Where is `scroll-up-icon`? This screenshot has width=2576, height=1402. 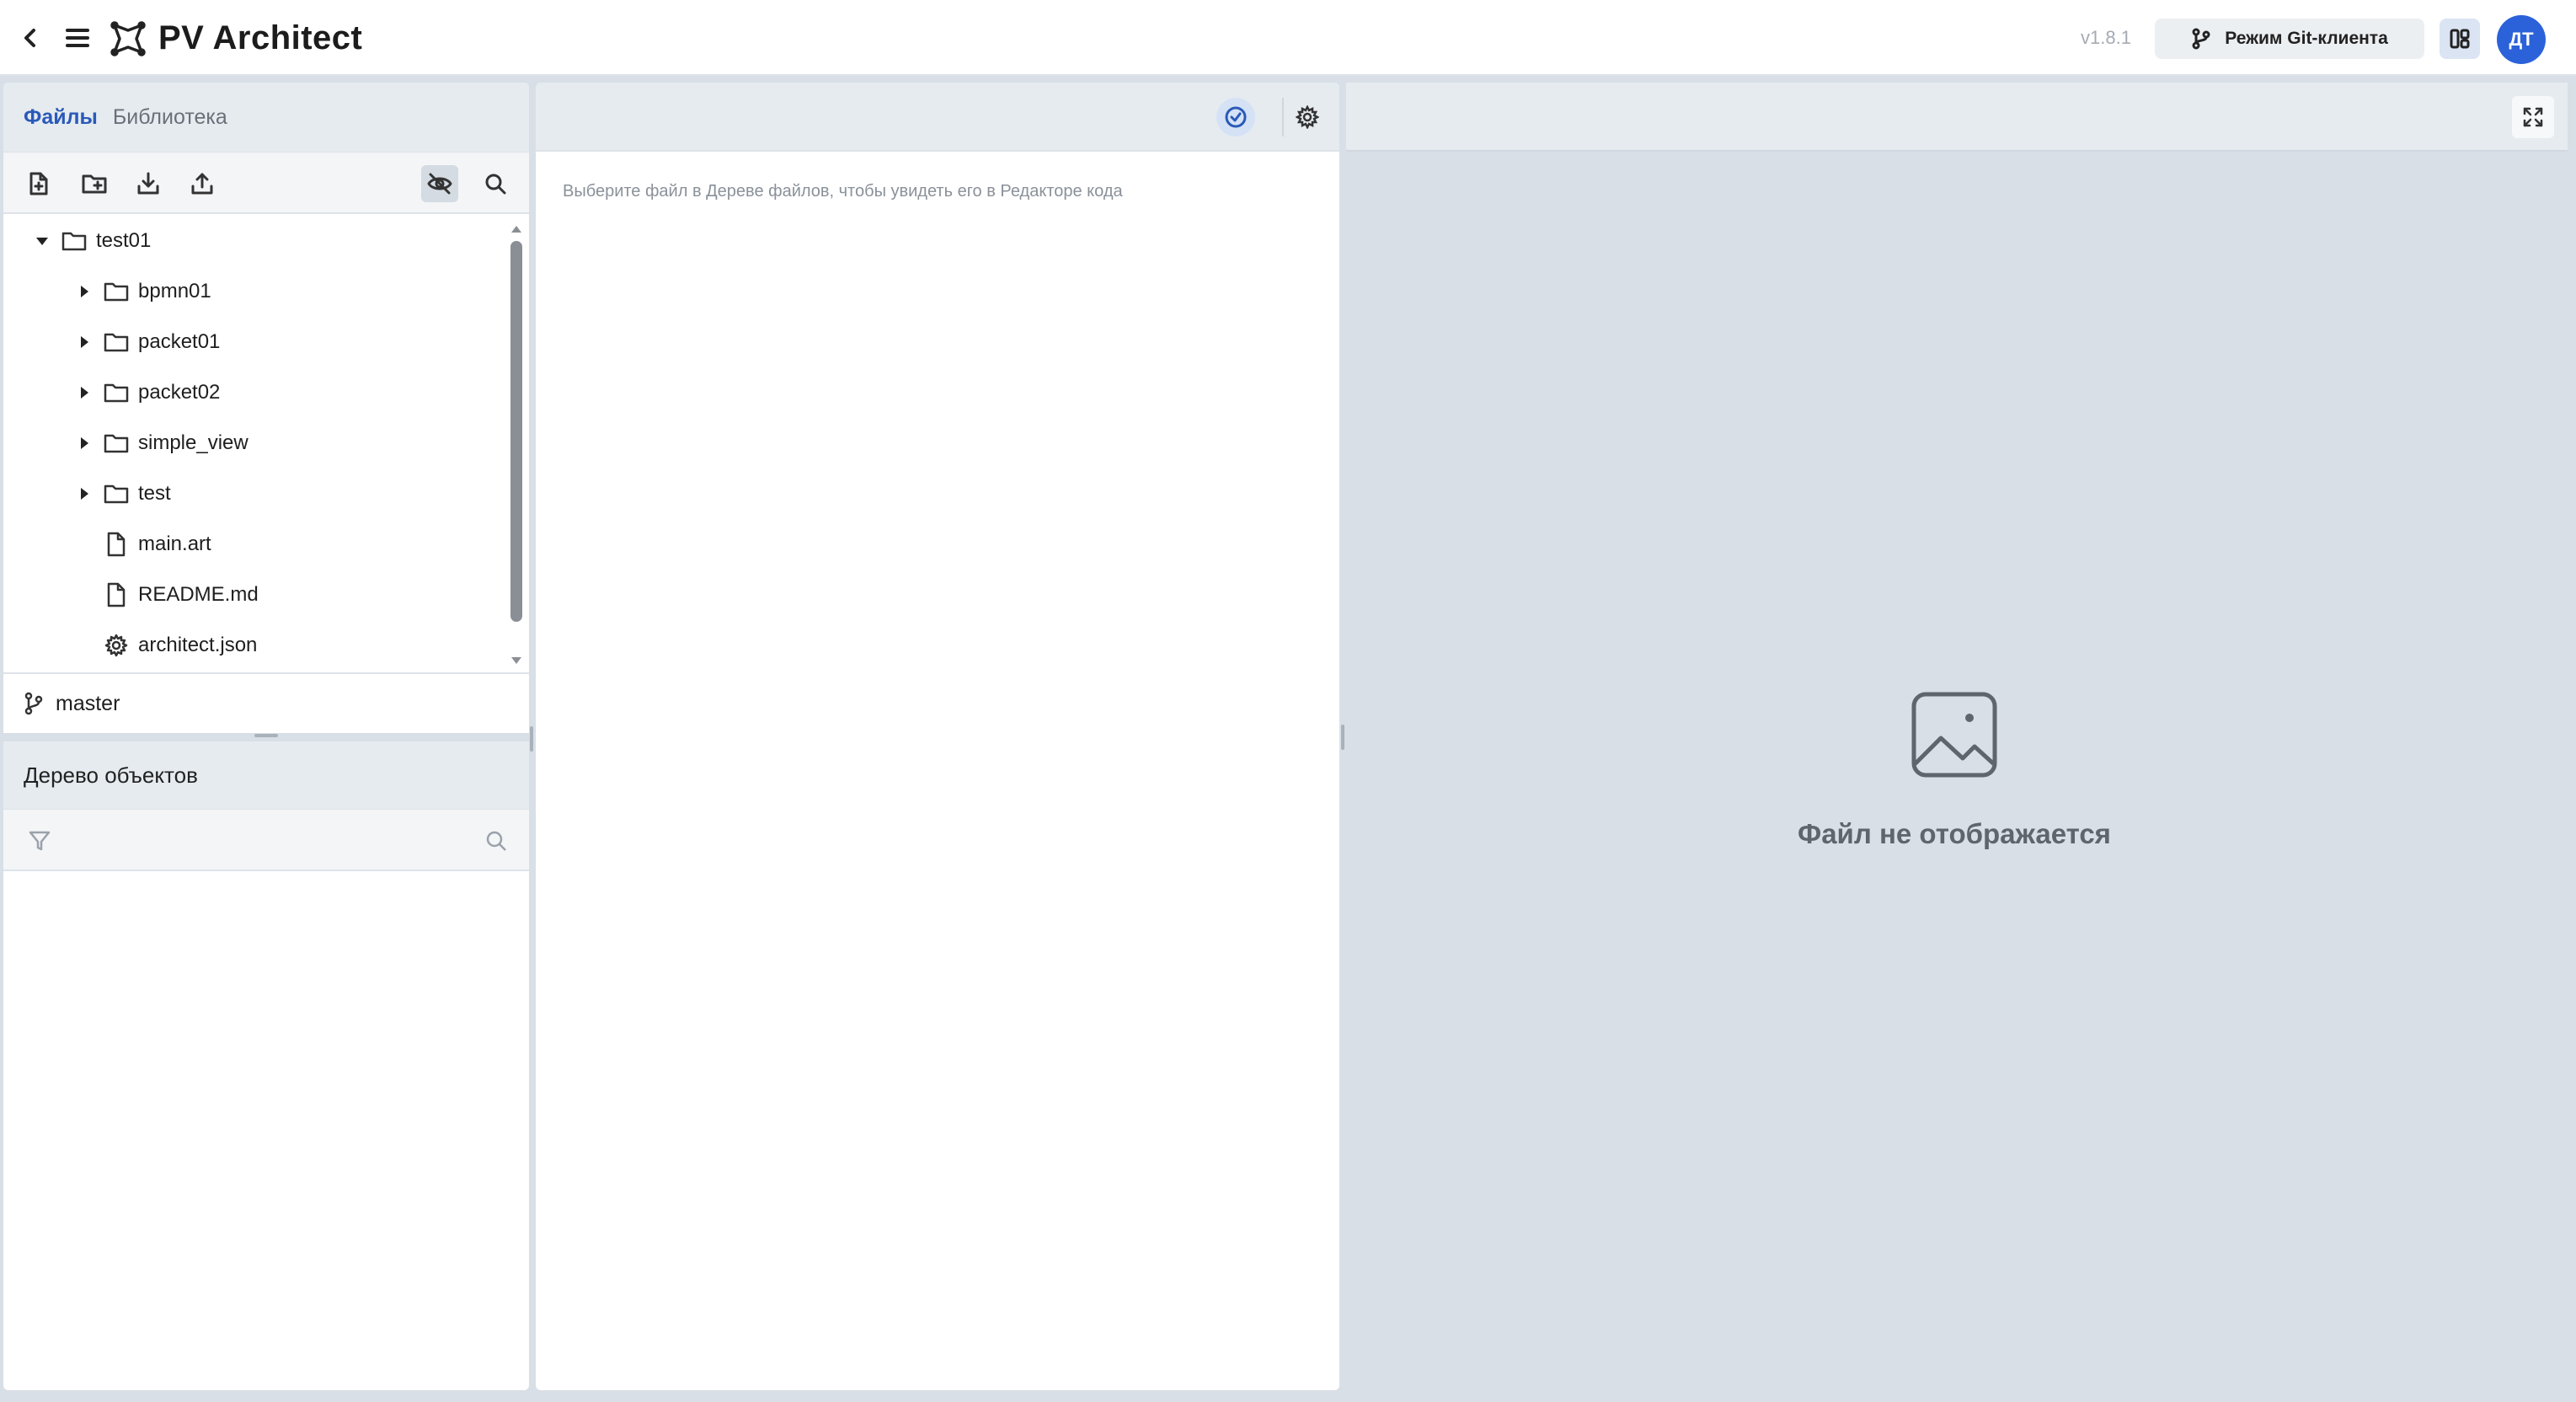 scroll-up-icon is located at coordinates (516, 229).